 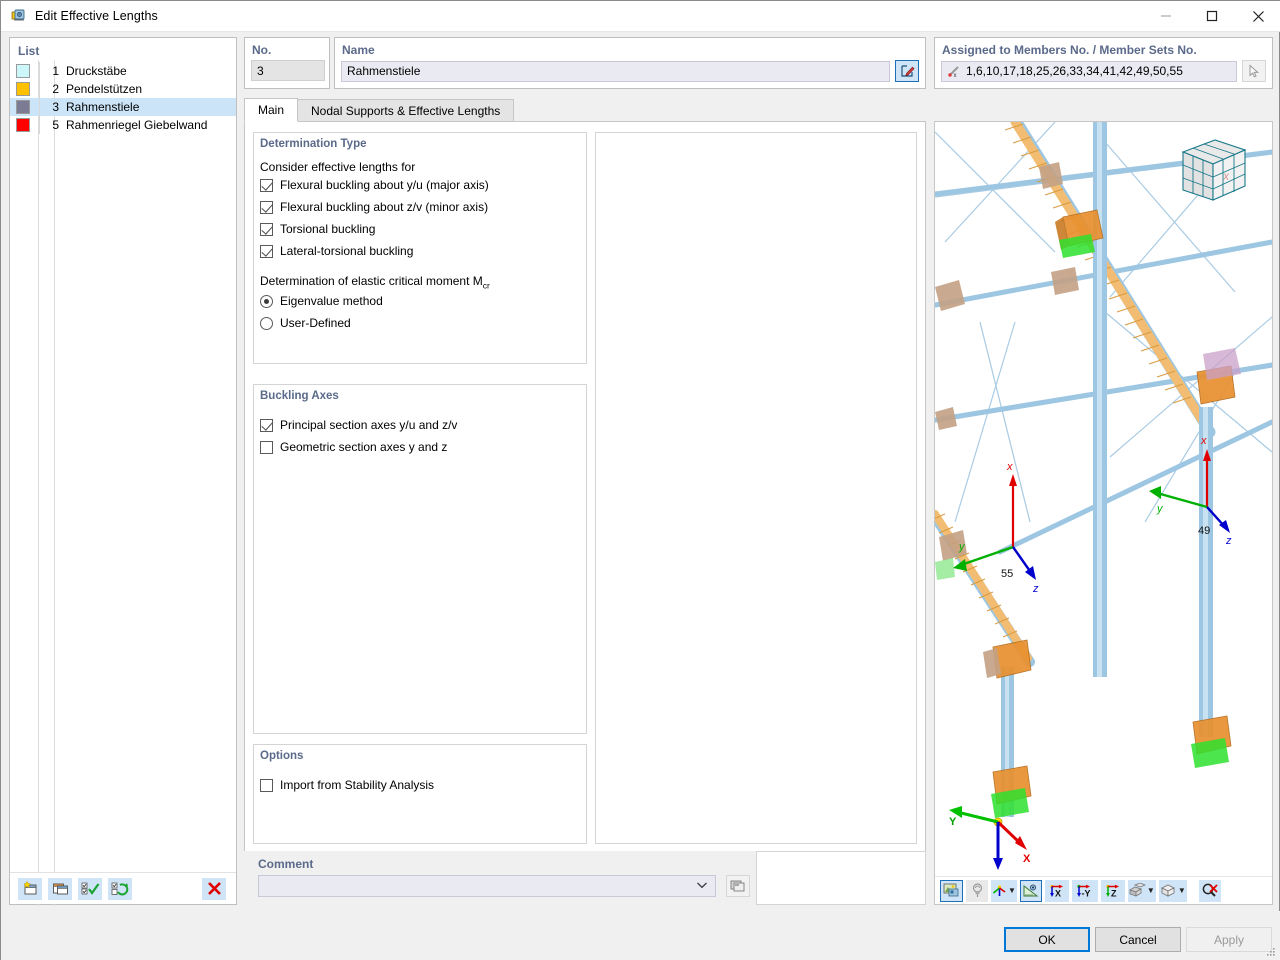 I want to click on cancel-button: Cancel, so click(x=1138, y=939).